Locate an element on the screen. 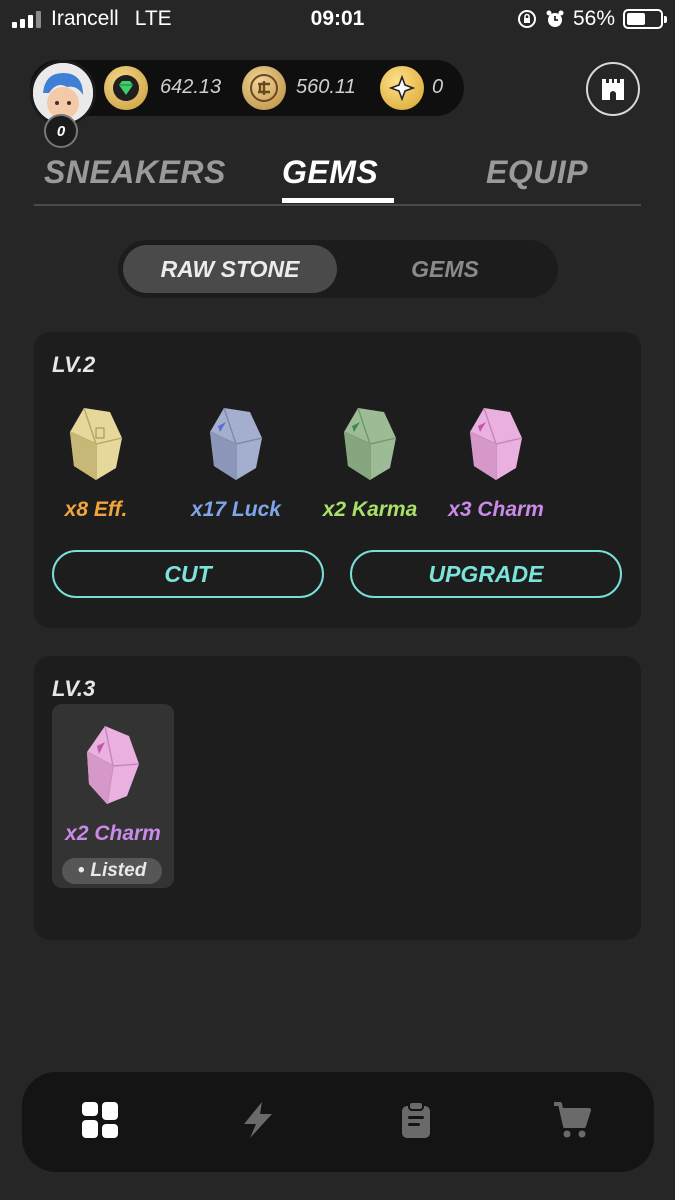 This screenshot has width=675, height=1200. nav-tasks is located at coordinates (418, 1122).